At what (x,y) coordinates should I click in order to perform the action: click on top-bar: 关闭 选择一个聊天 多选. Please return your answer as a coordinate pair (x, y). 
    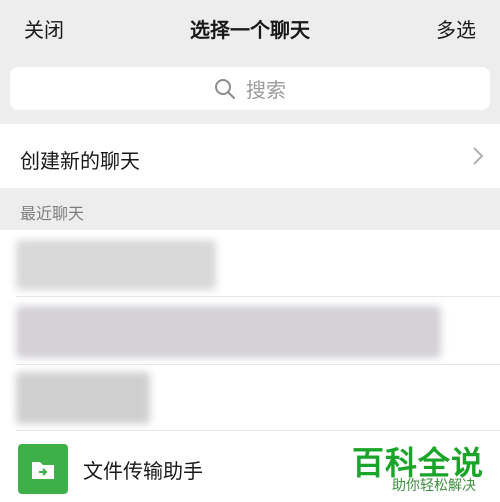
    Looking at the image, I should click on (250, 28).